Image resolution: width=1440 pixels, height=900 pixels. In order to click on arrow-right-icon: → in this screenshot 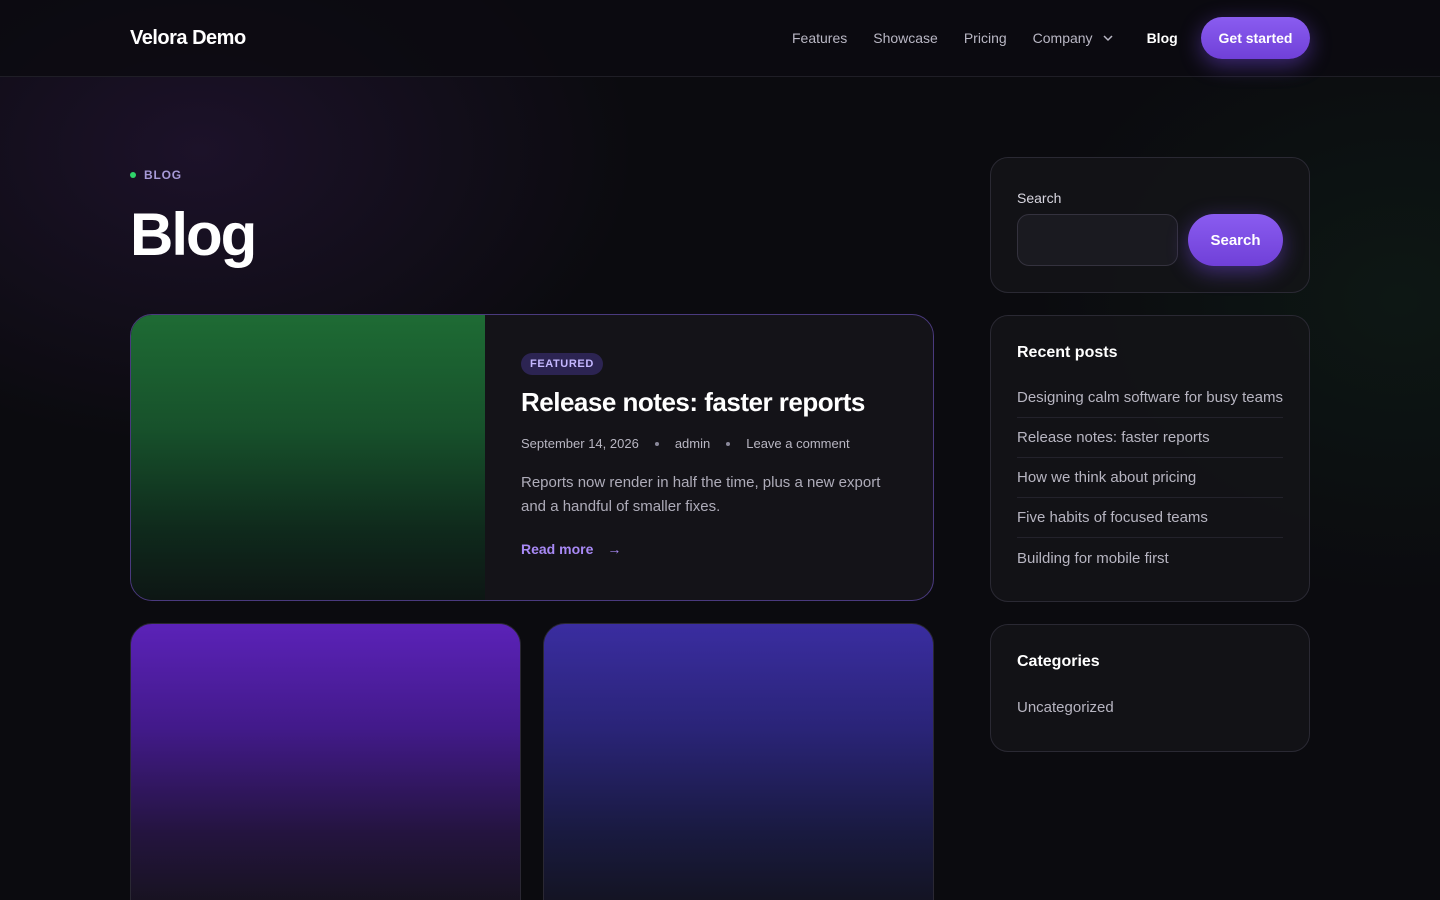, I will do `click(614, 549)`.